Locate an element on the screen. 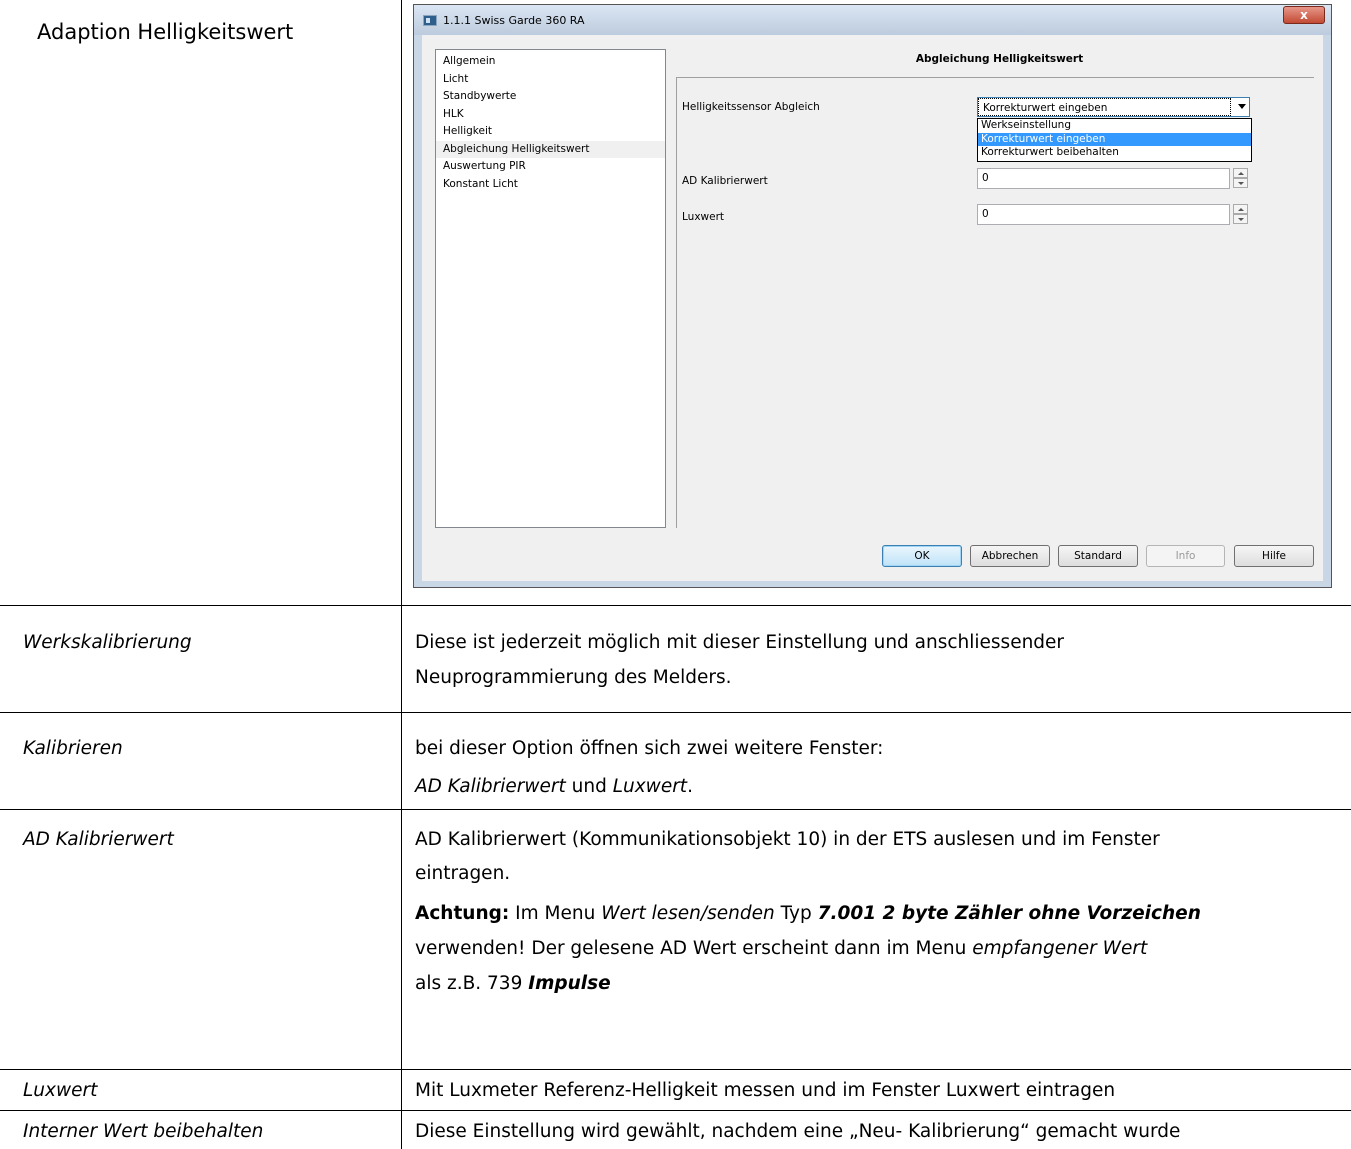 The height and width of the screenshot is (1149, 1351). title-bar: 1.1.1 Swiss Garde 360 RA x is located at coordinates (872, 20).